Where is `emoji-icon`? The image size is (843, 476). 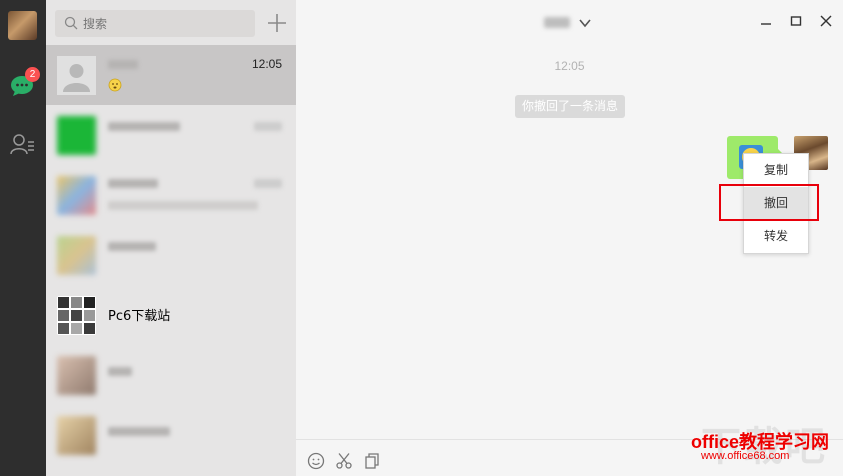
emoji-icon is located at coordinates (115, 85).